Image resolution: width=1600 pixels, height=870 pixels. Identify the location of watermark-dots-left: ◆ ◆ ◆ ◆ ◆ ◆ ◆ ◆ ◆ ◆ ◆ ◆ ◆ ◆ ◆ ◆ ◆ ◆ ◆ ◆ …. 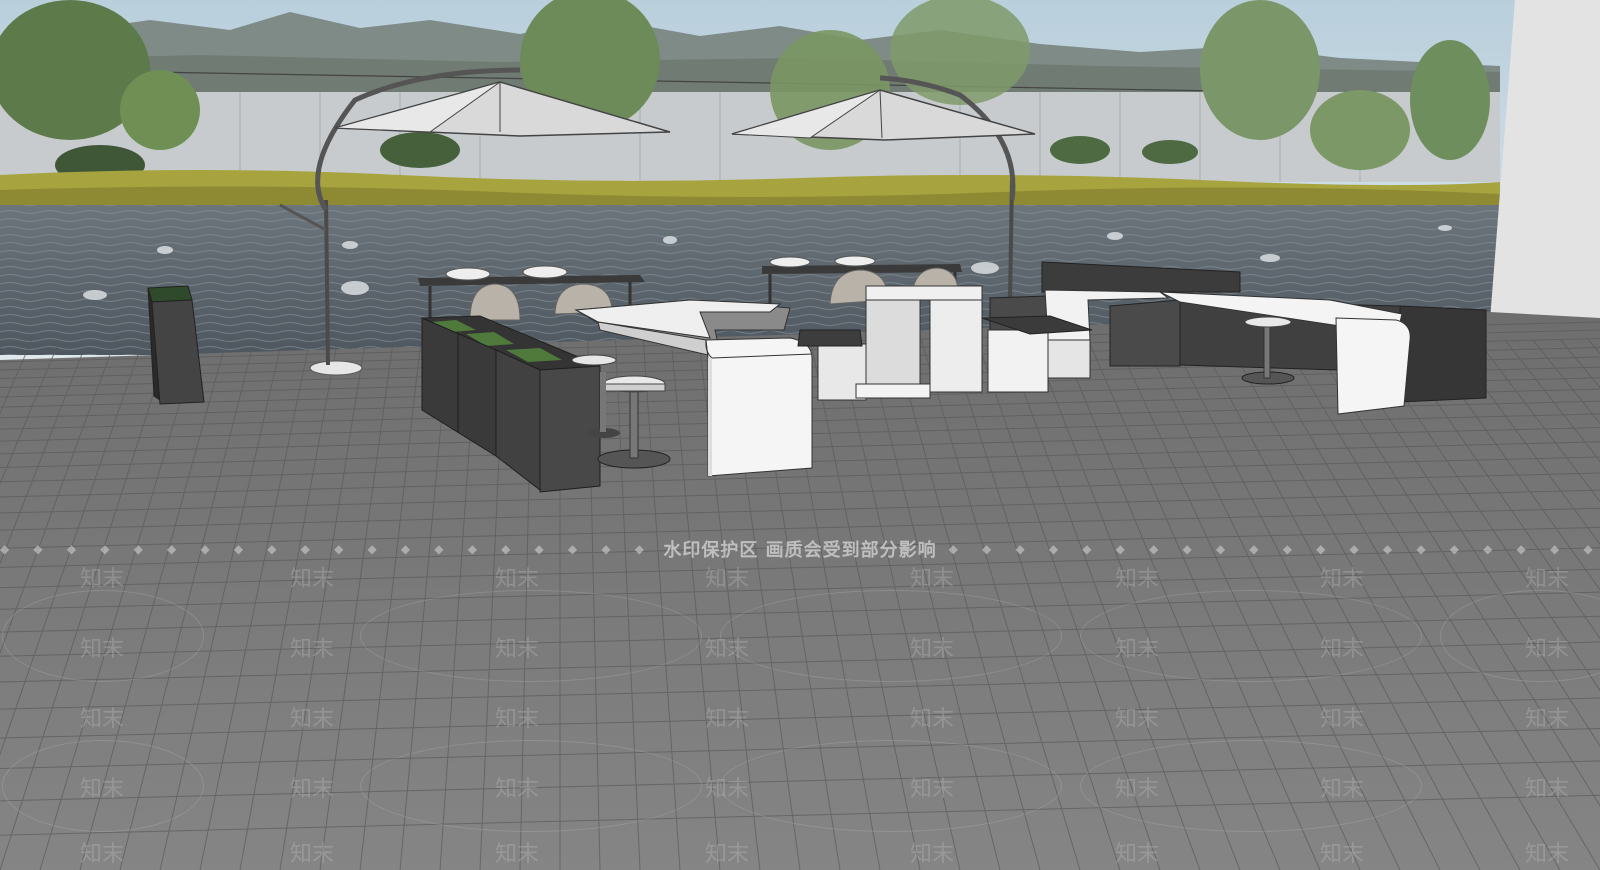
(326, 549).